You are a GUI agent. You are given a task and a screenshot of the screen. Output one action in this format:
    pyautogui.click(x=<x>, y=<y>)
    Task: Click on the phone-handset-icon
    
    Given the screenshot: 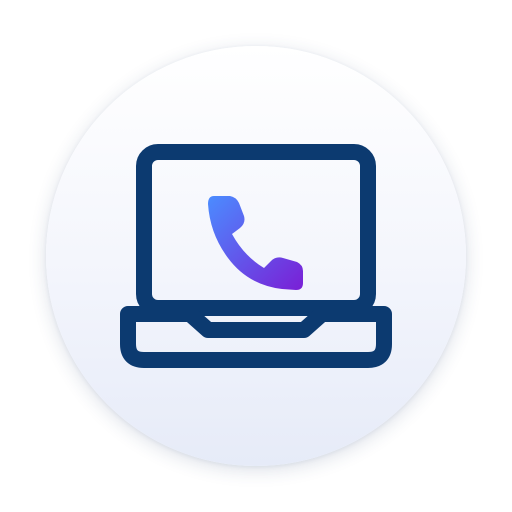 What is the action you would take?
    pyautogui.click(x=255, y=243)
    